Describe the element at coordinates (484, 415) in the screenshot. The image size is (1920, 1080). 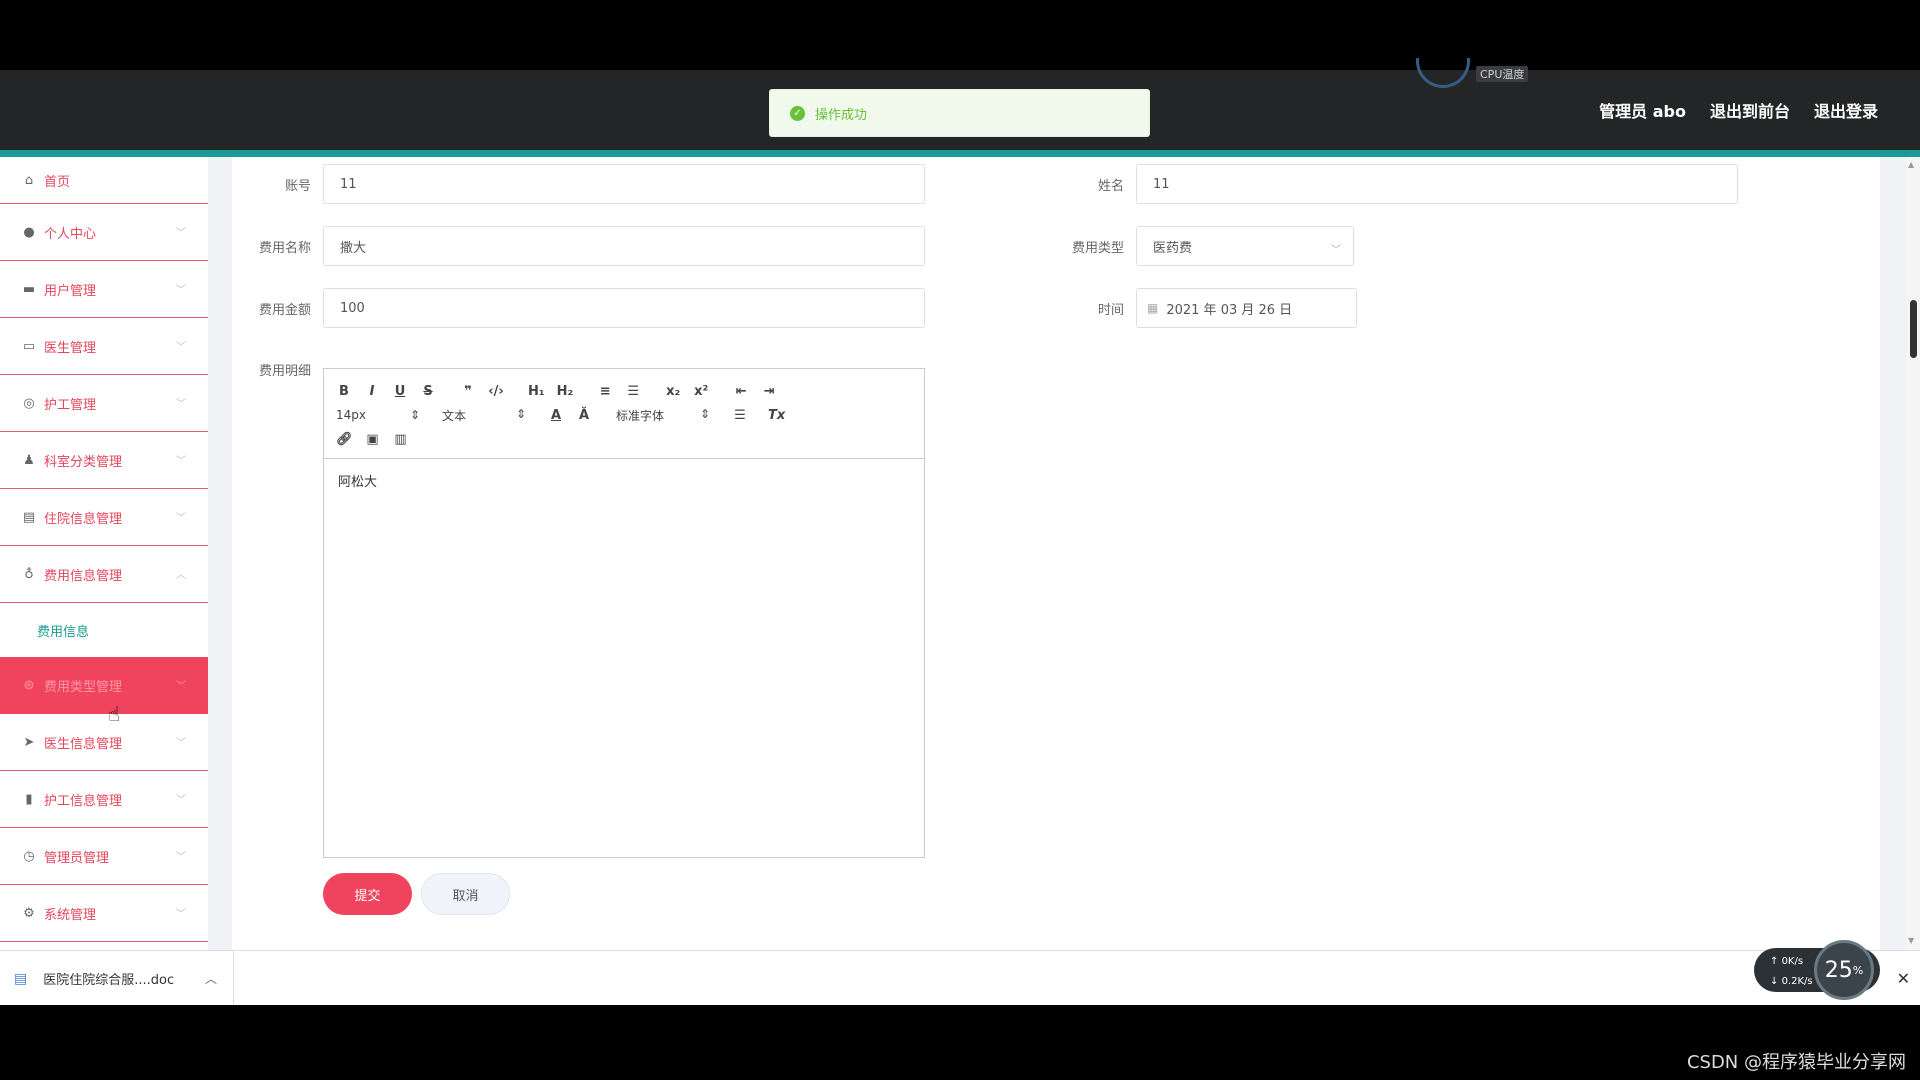
I see `header-format-select: 文本 ⇕` at that location.